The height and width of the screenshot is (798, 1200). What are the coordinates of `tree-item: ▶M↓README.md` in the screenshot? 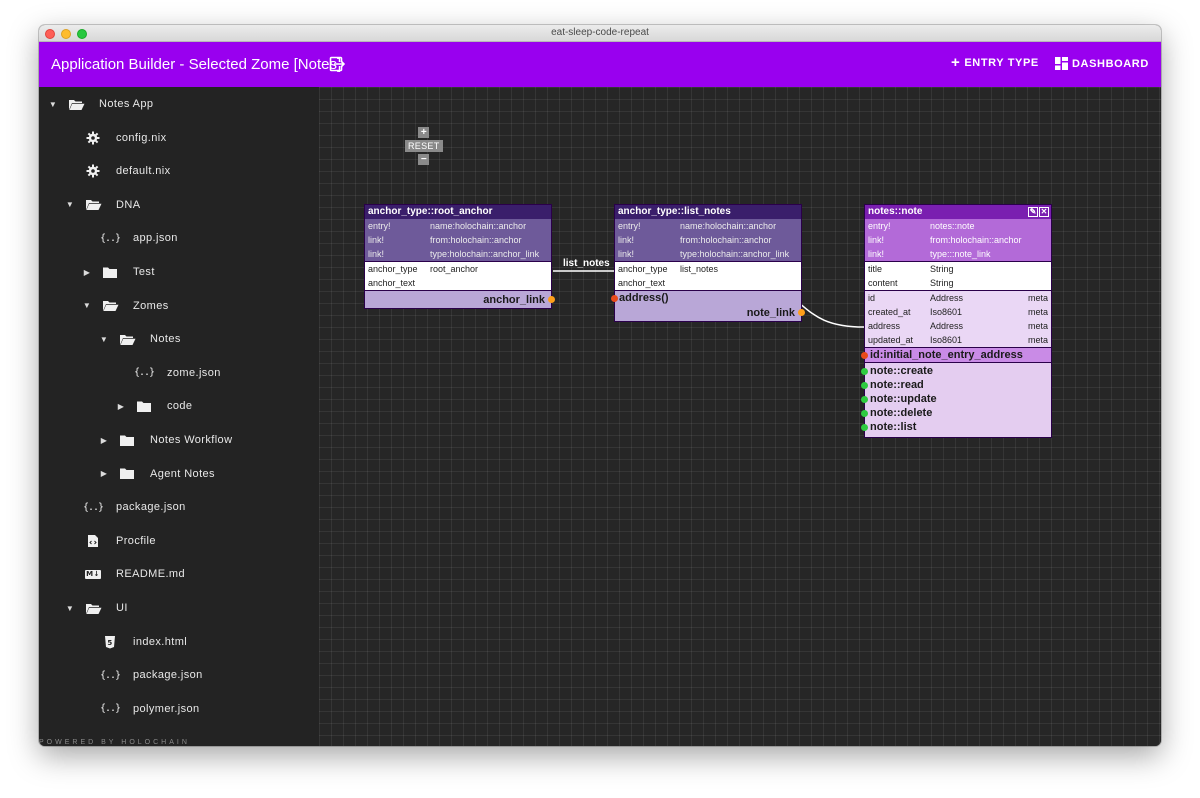 It's located at (124, 574).